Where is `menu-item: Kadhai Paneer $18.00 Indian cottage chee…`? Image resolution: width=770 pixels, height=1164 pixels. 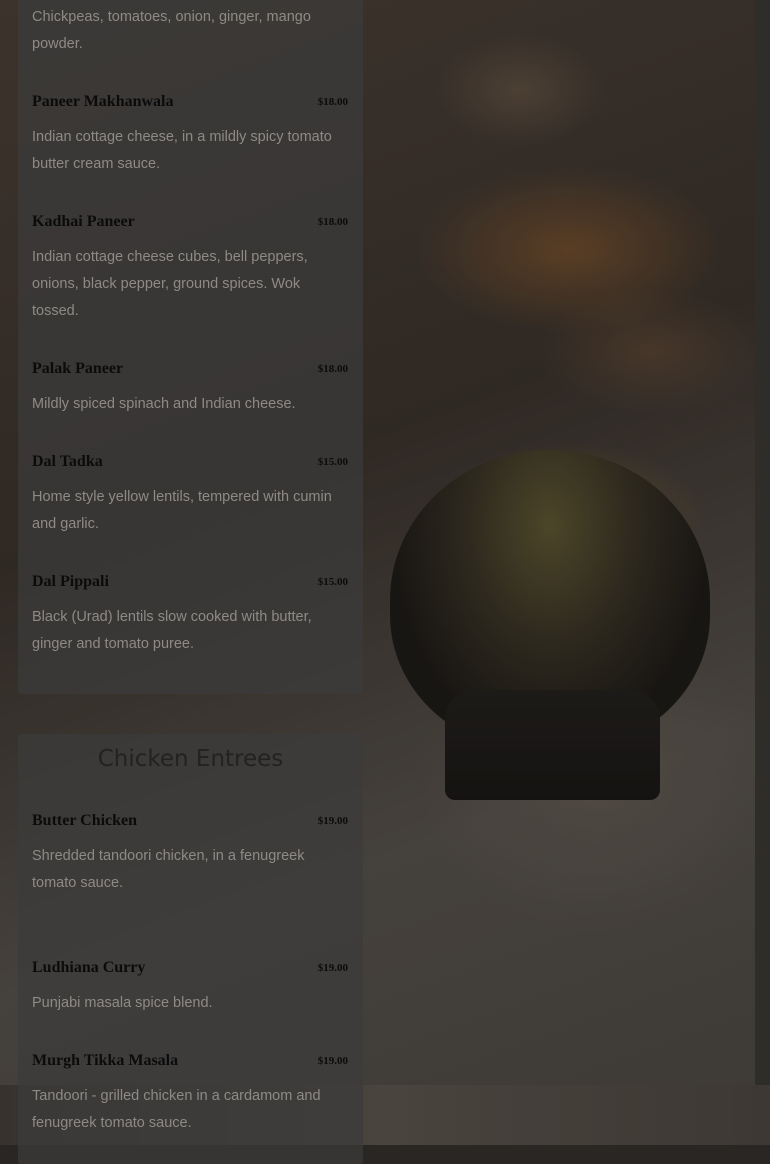
menu-item: Kadhai Paneer $18.00 Indian cottage chee… is located at coordinates (190, 266).